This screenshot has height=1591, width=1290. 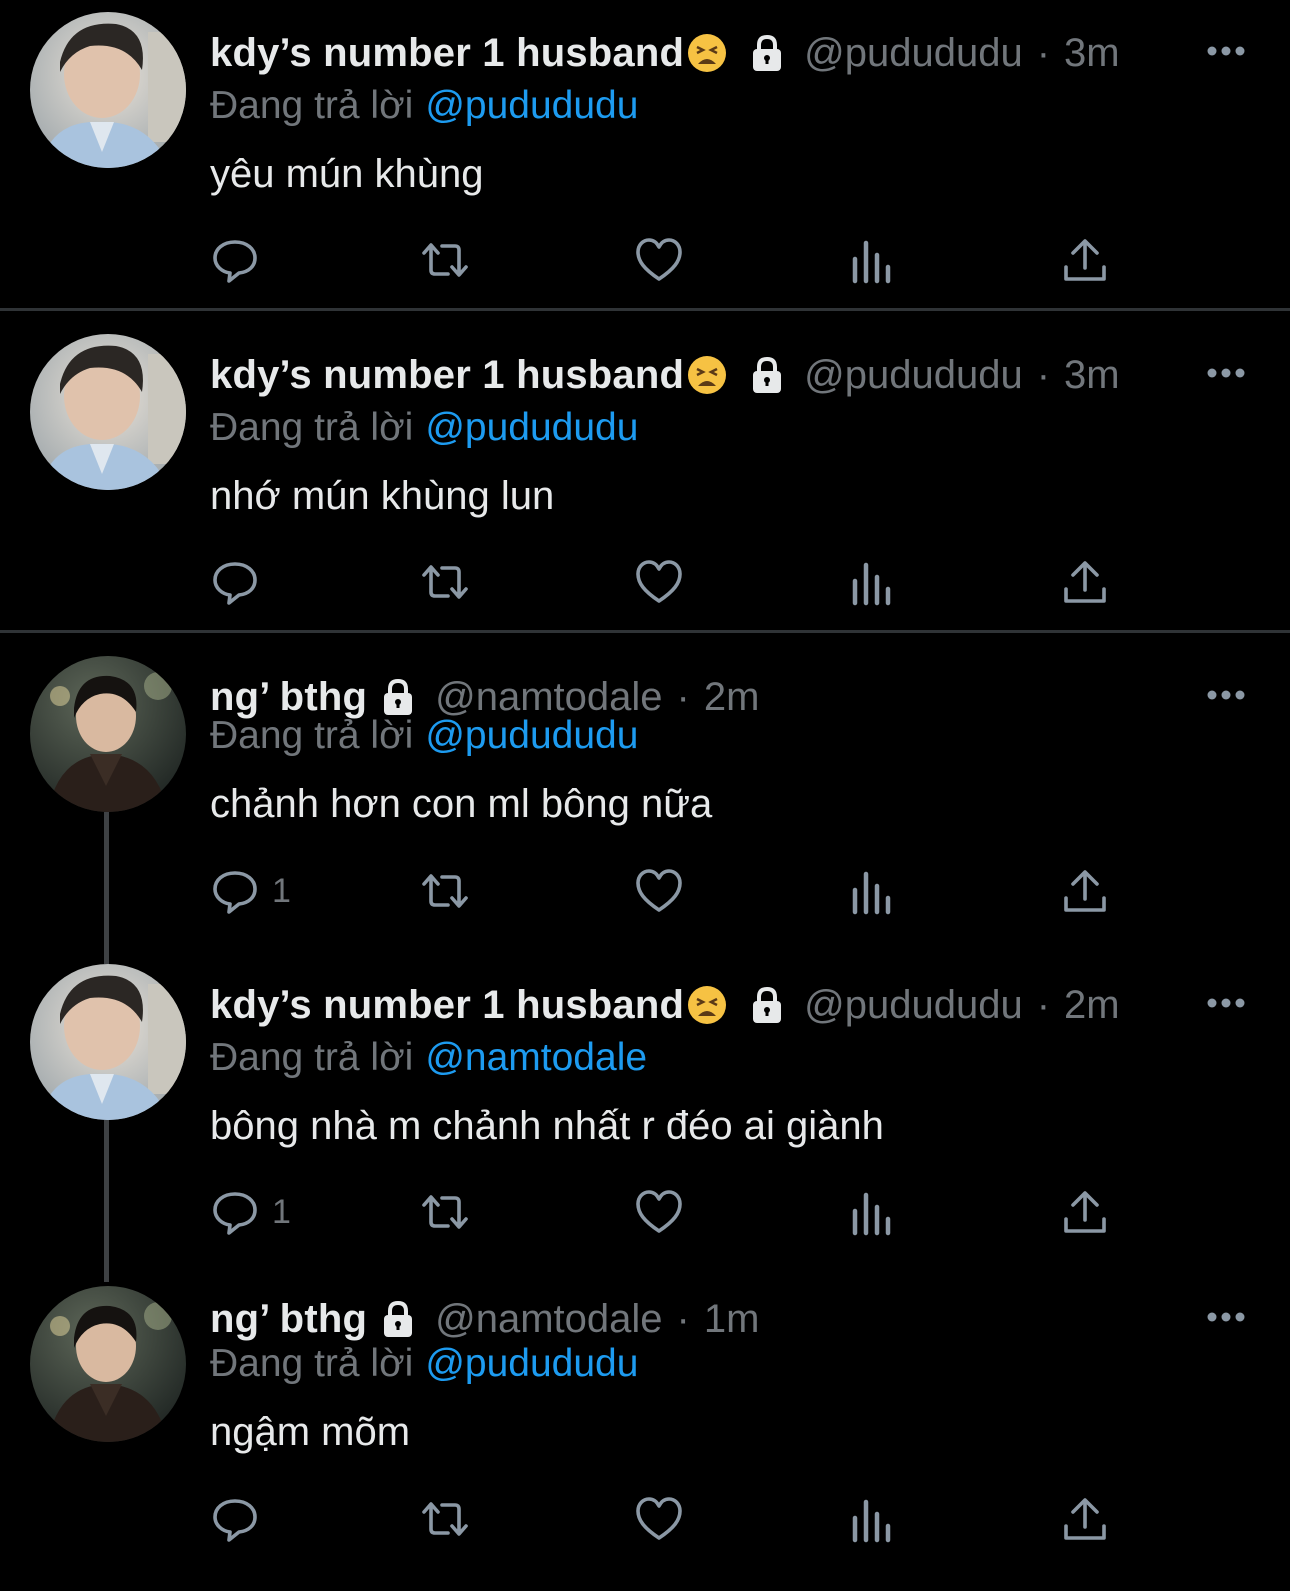 What do you see at coordinates (547, 1126) in the screenshot?
I see `tweet-text: bông nhà m chảnh nhất r đéo ai giành` at bounding box center [547, 1126].